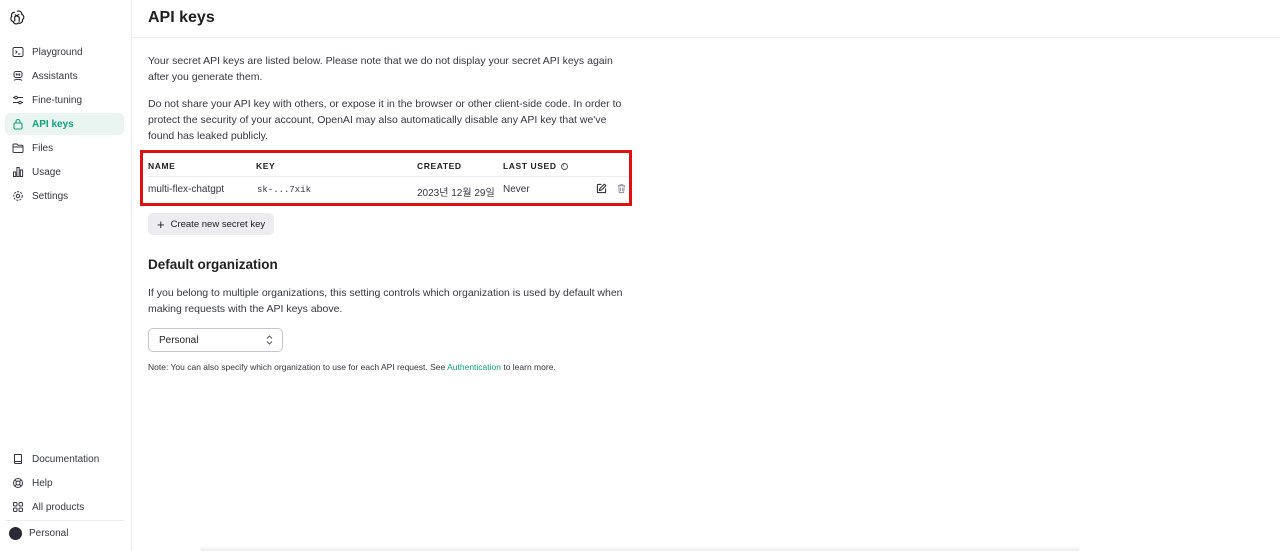  I want to click on edit-icon, so click(601, 188).